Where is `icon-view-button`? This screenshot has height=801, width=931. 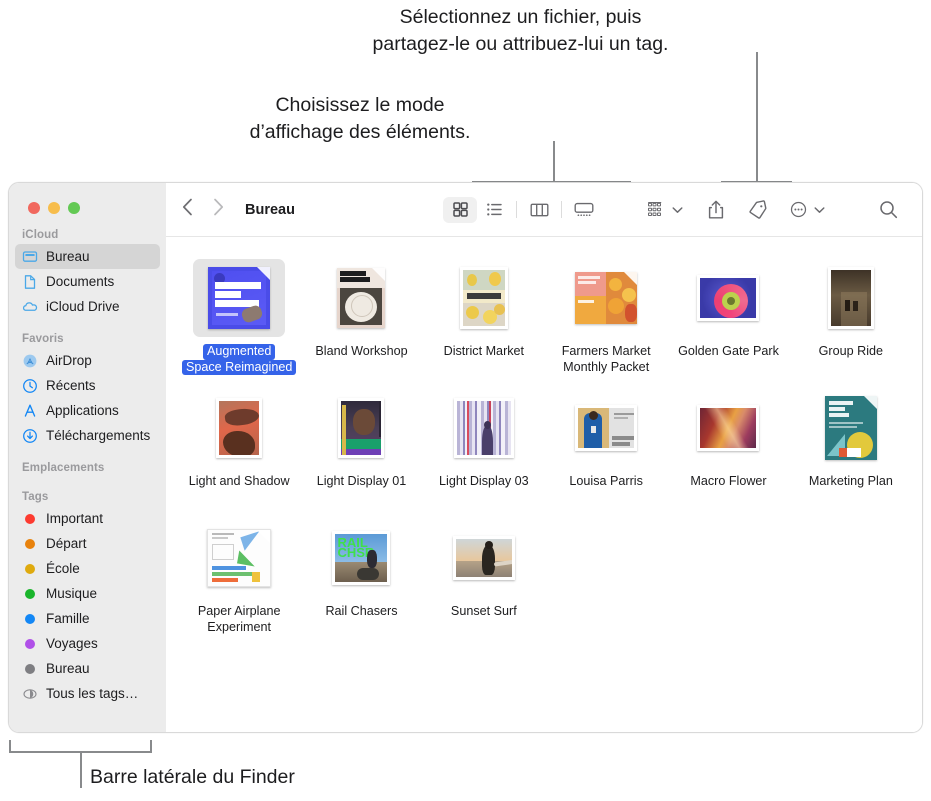 icon-view-button is located at coordinates (460, 209).